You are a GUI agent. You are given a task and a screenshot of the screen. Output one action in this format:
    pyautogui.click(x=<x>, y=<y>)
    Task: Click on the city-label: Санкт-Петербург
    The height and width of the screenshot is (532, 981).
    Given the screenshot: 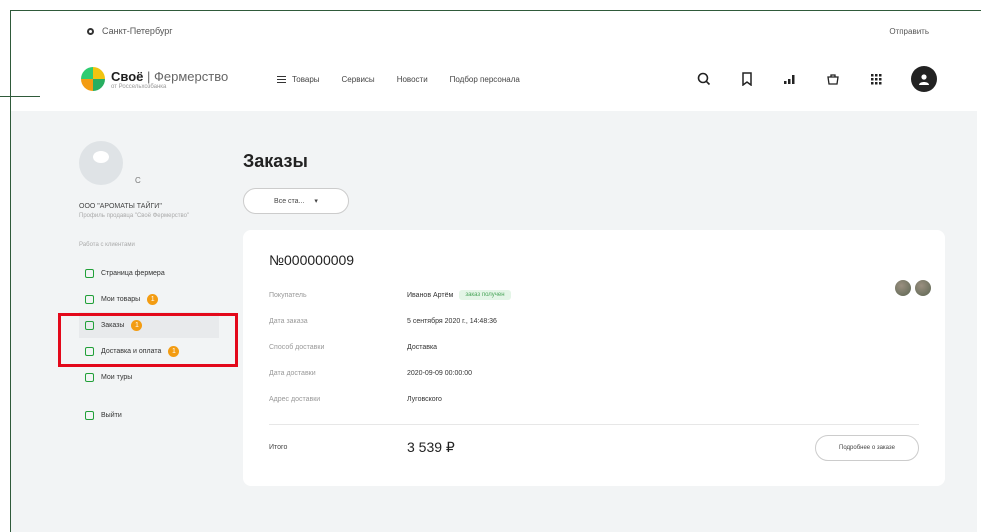 What is the action you would take?
    pyautogui.click(x=137, y=31)
    